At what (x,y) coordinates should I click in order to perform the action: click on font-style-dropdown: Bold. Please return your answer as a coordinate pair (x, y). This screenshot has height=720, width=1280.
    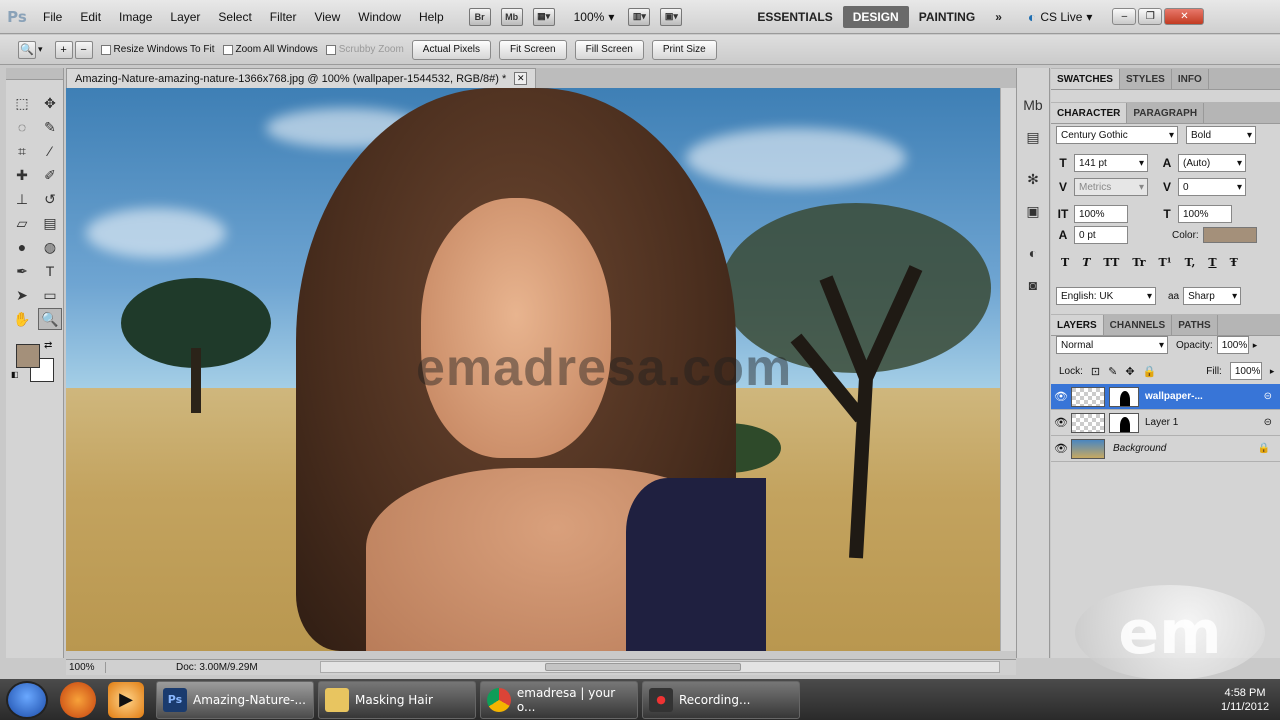
    Looking at the image, I should click on (1221, 135).